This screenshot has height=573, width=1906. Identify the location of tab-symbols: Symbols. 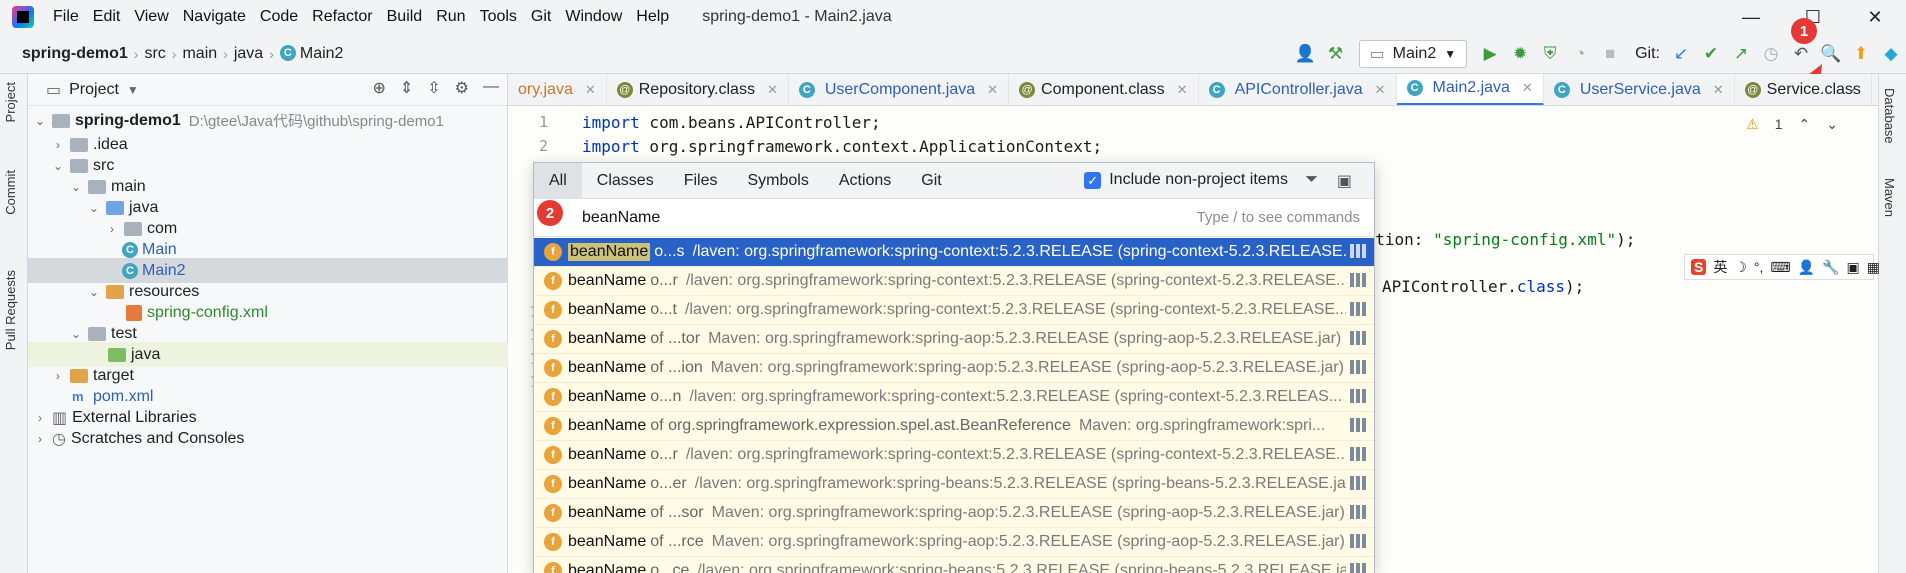
(777, 181).